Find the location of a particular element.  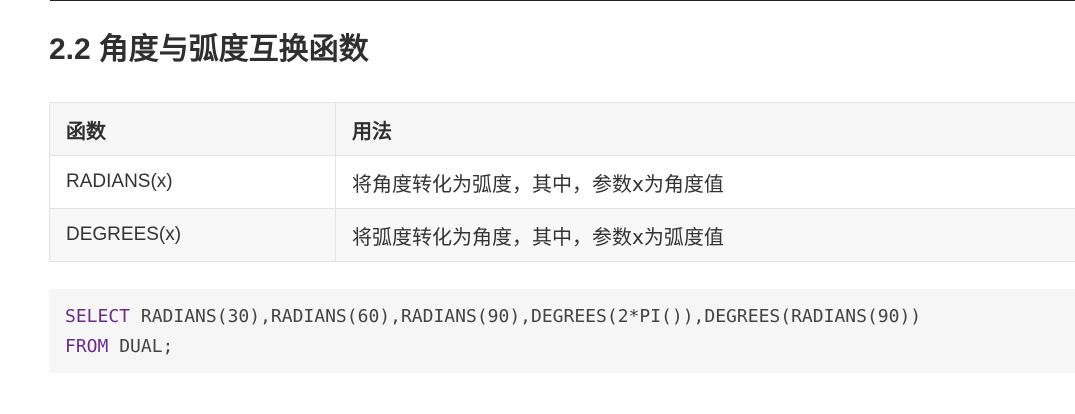

sql-from-table: DUAL; is located at coordinates (141, 346).